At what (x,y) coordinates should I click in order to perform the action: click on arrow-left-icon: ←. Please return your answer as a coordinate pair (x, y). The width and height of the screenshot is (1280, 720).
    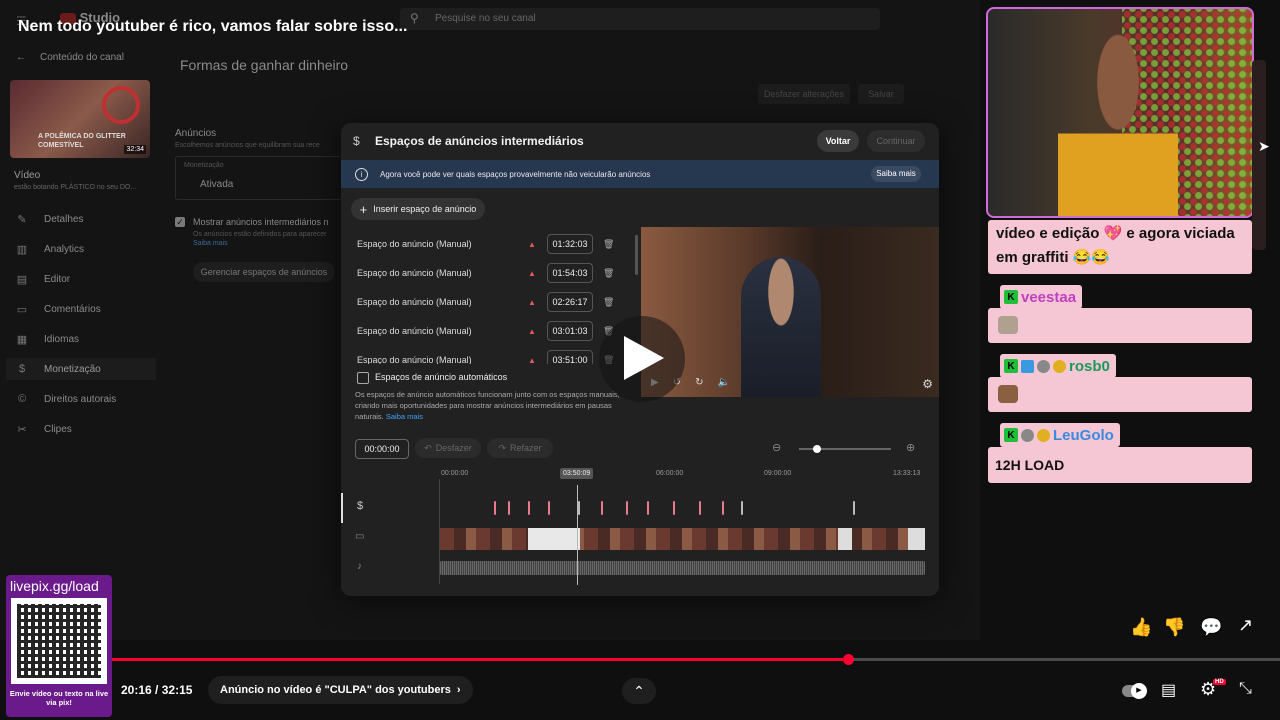
    Looking at the image, I should click on (21, 57).